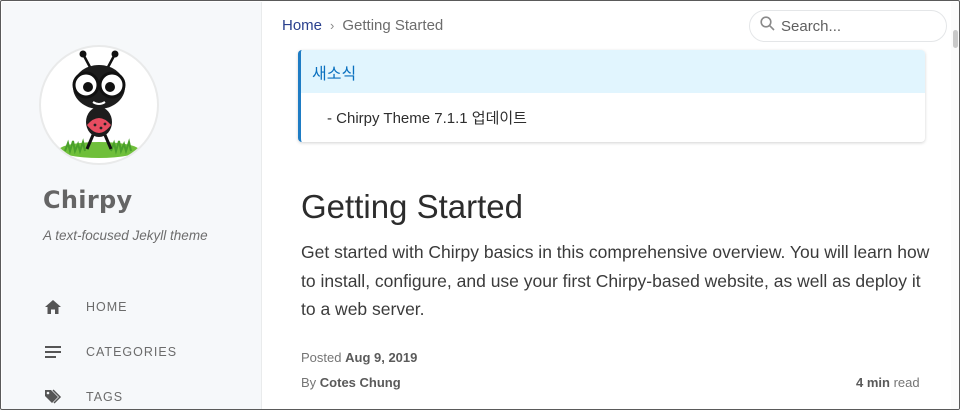 The image size is (960, 410). What do you see at coordinates (906, 382) in the screenshot?
I see `read-label: read` at bounding box center [906, 382].